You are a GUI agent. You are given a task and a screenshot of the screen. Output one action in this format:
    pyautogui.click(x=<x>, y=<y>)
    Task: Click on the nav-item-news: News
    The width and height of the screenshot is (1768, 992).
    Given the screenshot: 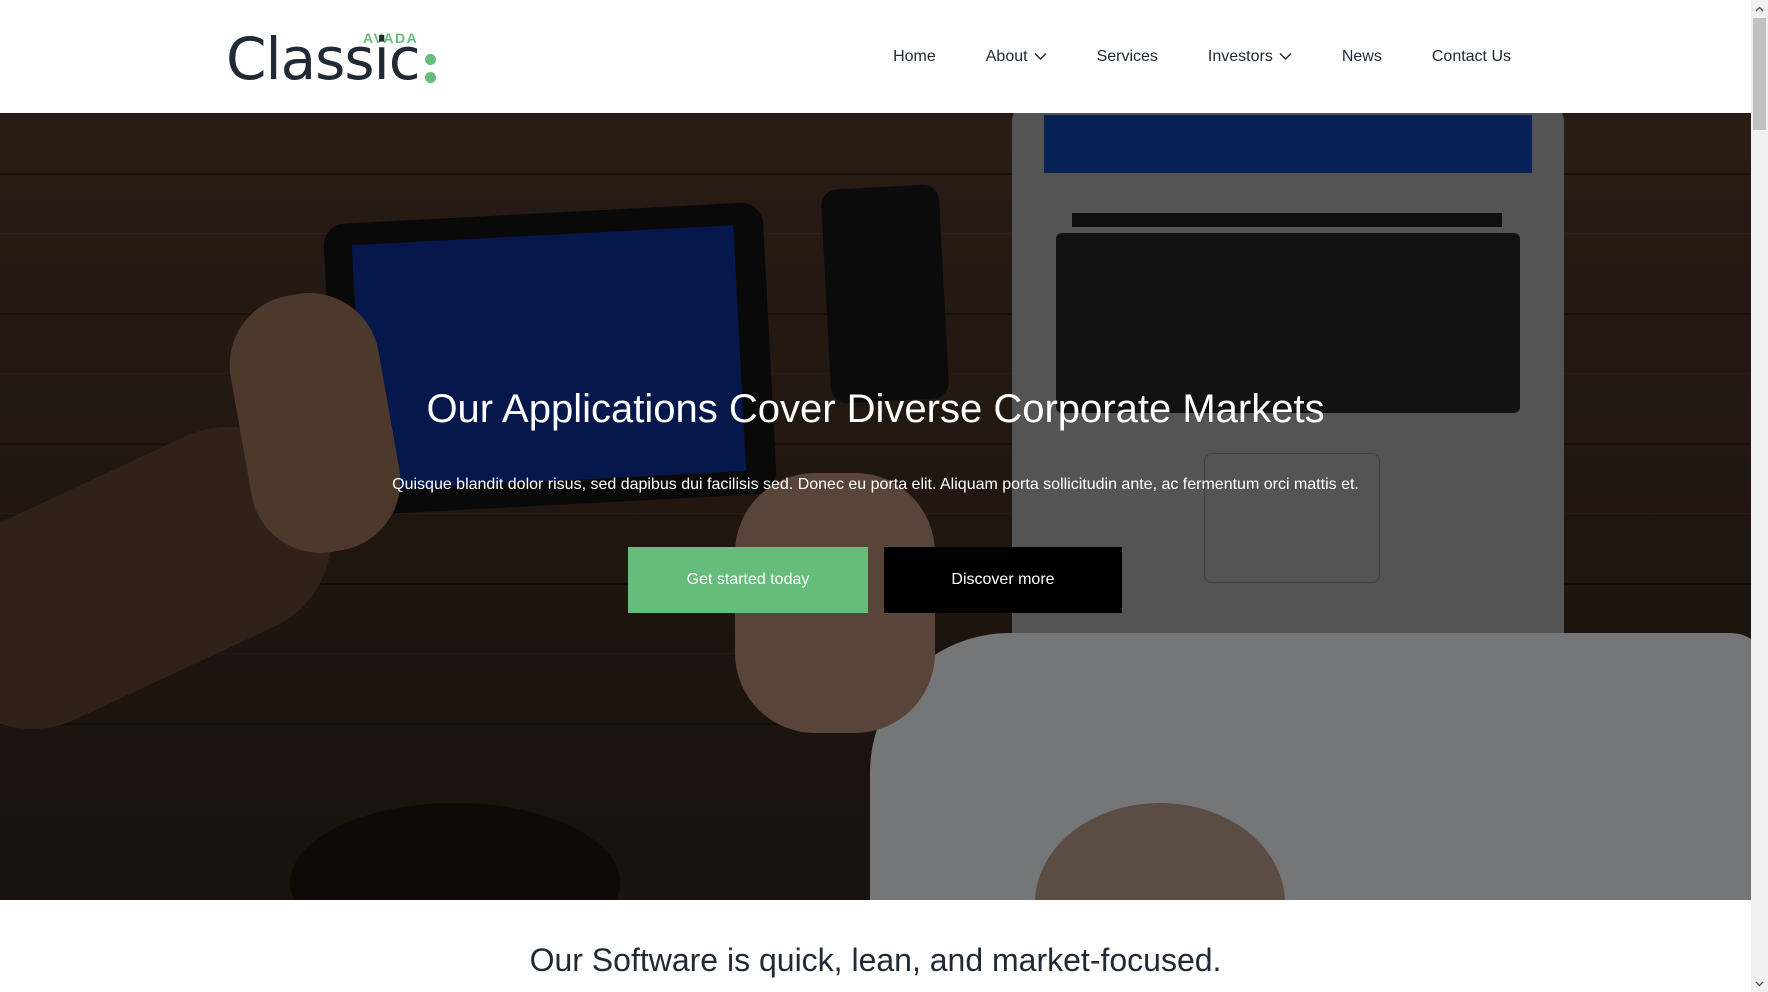 What is the action you would take?
    pyautogui.click(x=1362, y=57)
    